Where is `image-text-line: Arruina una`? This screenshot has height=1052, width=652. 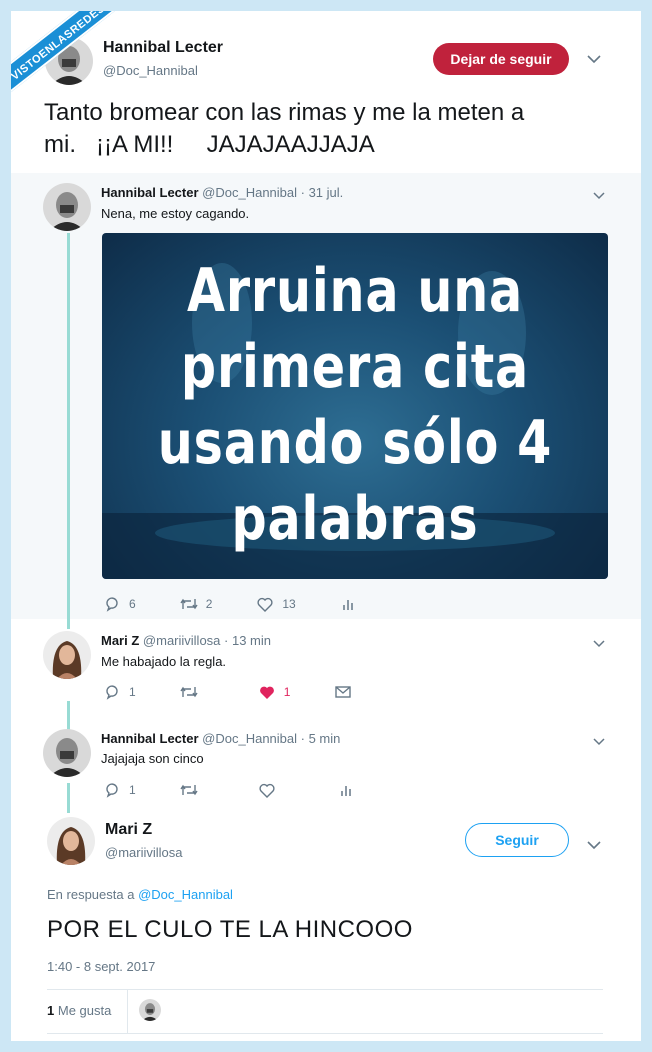 image-text-line: Arruina una is located at coordinates (355, 291).